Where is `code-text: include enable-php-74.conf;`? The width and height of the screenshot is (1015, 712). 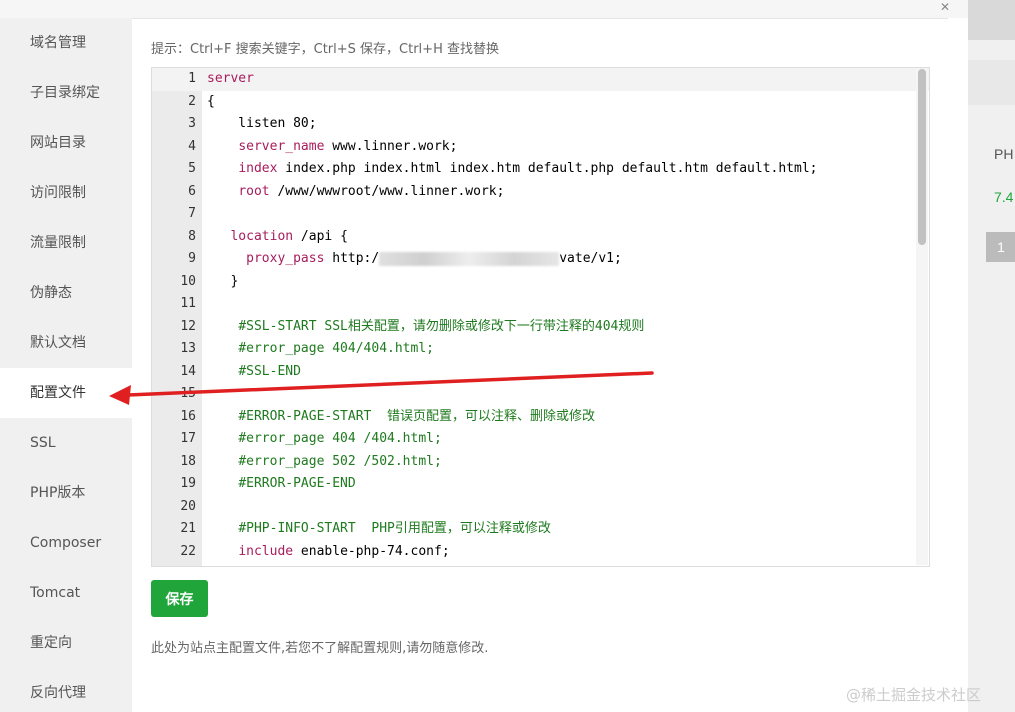 code-text: include enable-php-74.conf; is located at coordinates (328, 552).